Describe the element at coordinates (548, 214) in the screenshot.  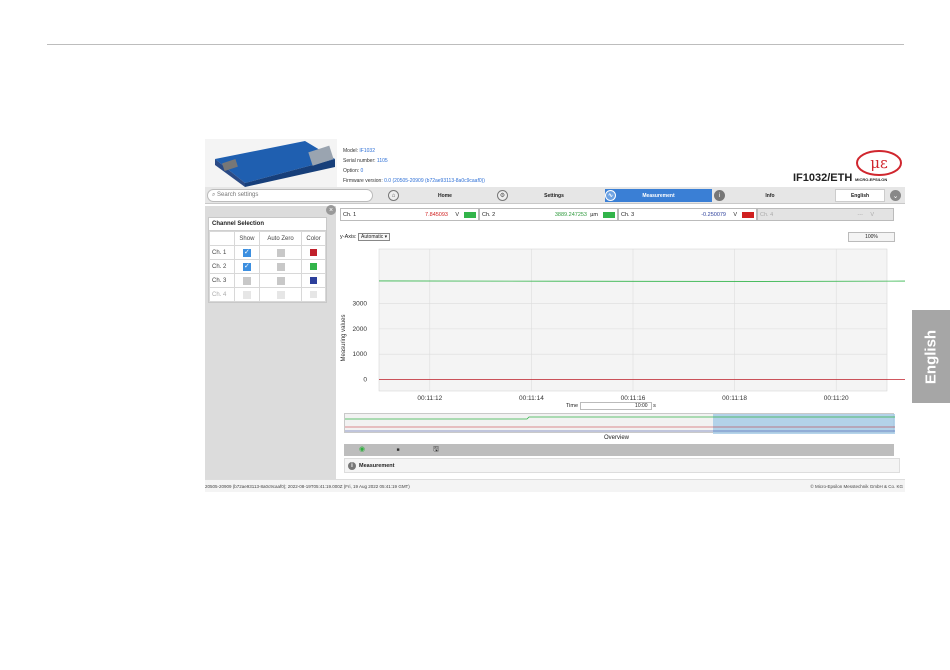
I see `channel-value-cell: Ch. 2 3889.247253 µm` at that location.